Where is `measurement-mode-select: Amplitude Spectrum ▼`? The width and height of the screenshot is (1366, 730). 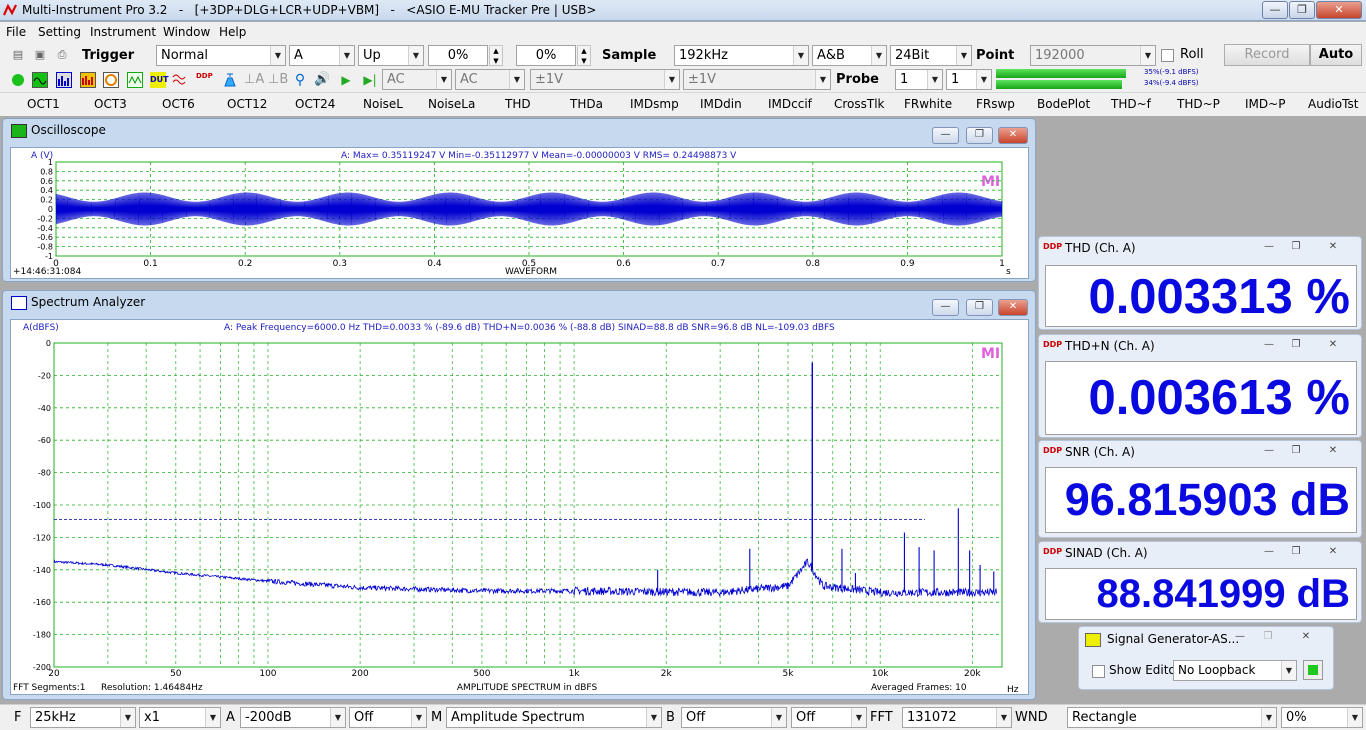 measurement-mode-select: Amplitude Spectrum ▼ is located at coordinates (554, 717).